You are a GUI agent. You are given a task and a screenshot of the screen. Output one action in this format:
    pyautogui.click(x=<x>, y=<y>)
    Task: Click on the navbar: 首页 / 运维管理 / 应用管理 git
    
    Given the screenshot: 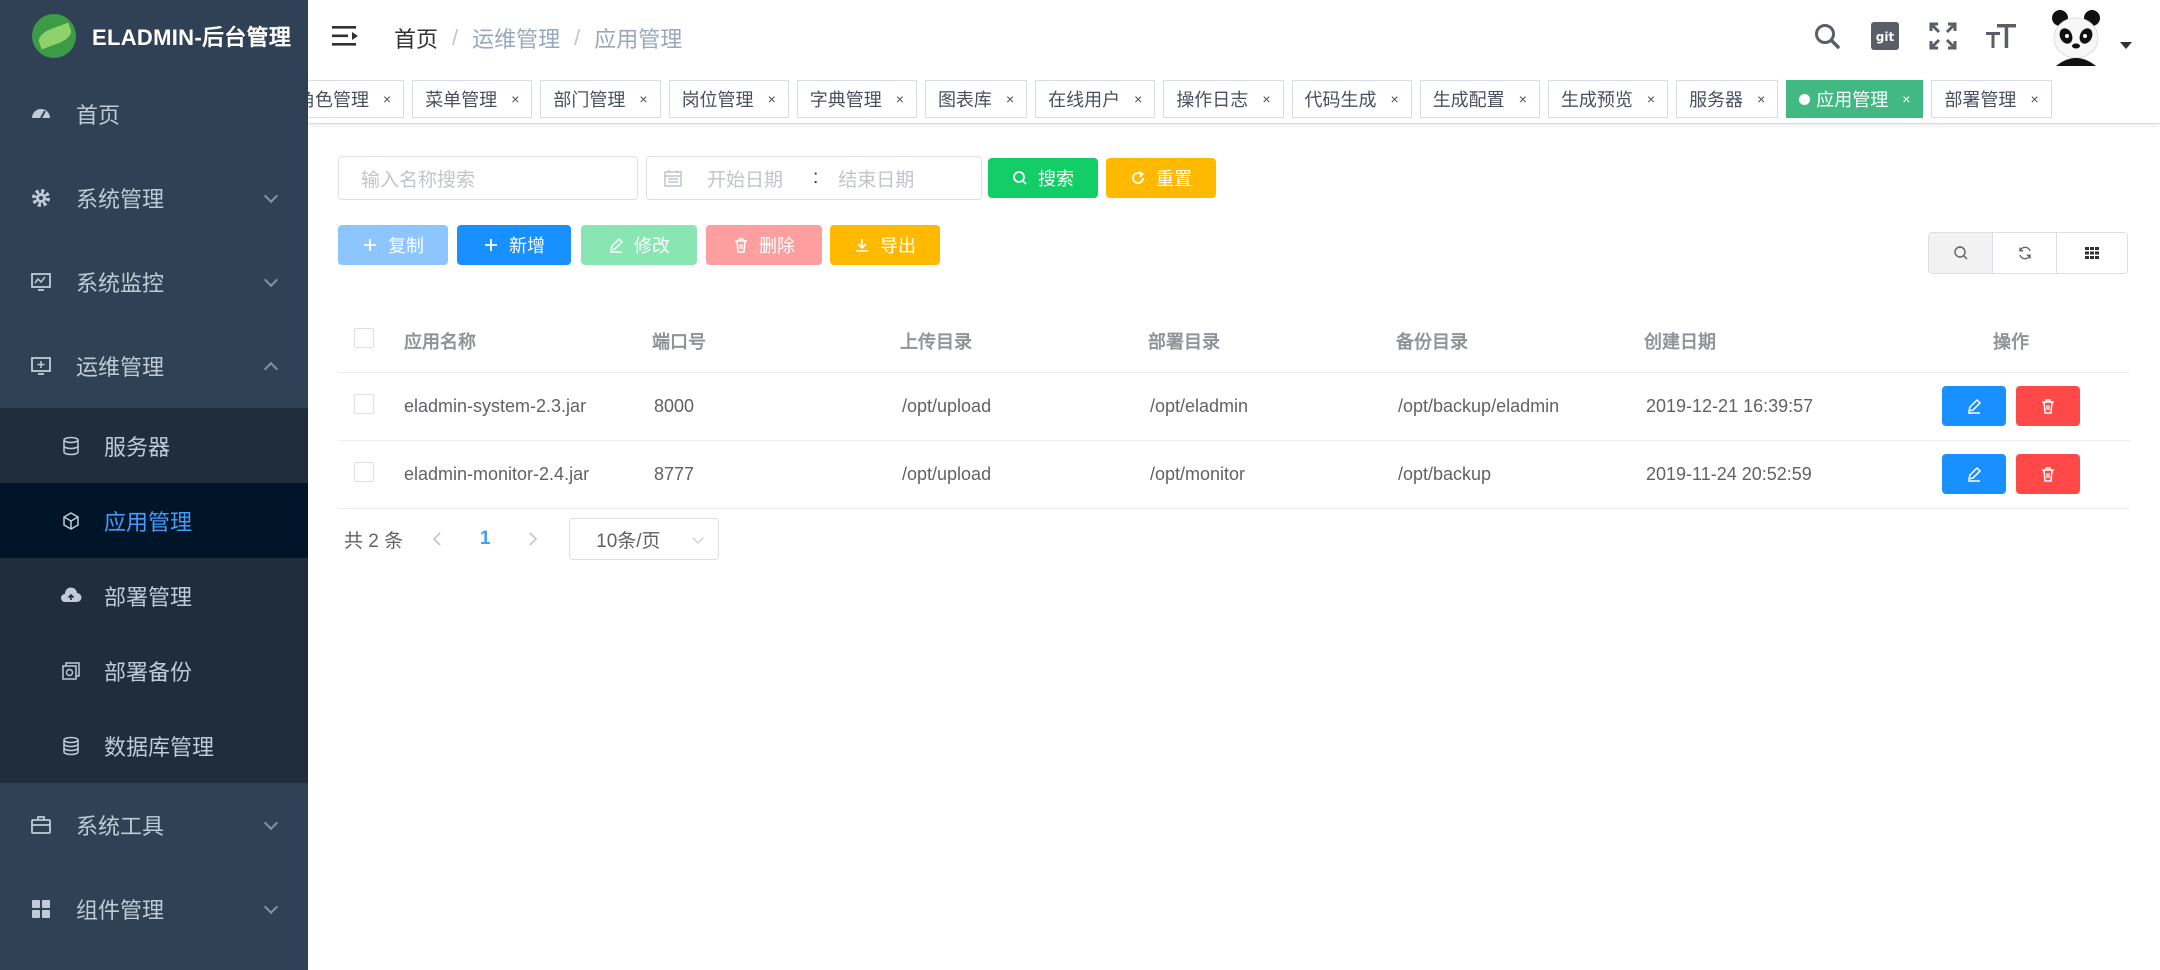 What is the action you would take?
    pyautogui.click(x=1234, y=36)
    